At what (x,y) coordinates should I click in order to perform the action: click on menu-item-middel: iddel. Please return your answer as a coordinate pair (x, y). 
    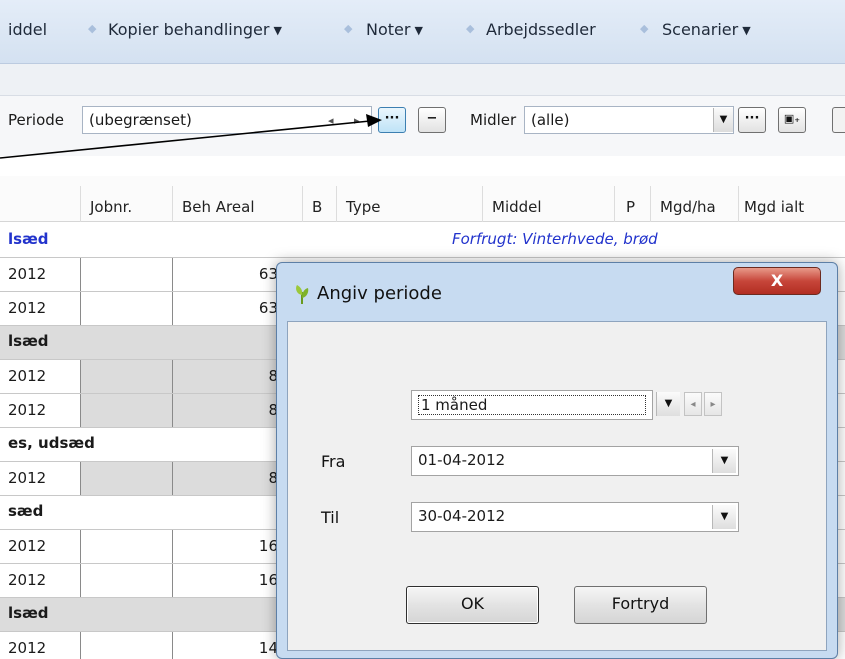
    Looking at the image, I should click on (27, 29).